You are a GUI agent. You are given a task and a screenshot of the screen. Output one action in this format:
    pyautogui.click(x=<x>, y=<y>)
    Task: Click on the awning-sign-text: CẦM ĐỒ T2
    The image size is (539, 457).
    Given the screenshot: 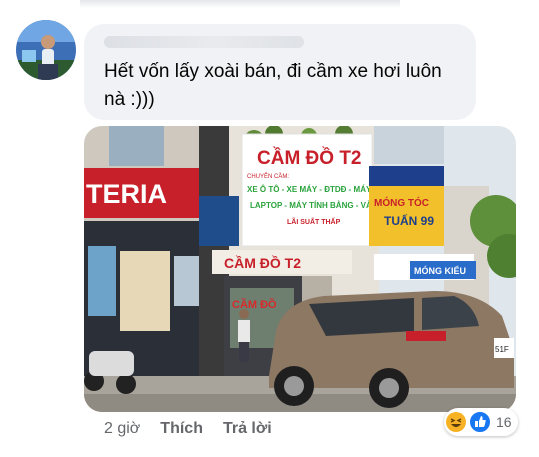 What is the action you would take?
    pyautogui.click(x=262, y=262)
    